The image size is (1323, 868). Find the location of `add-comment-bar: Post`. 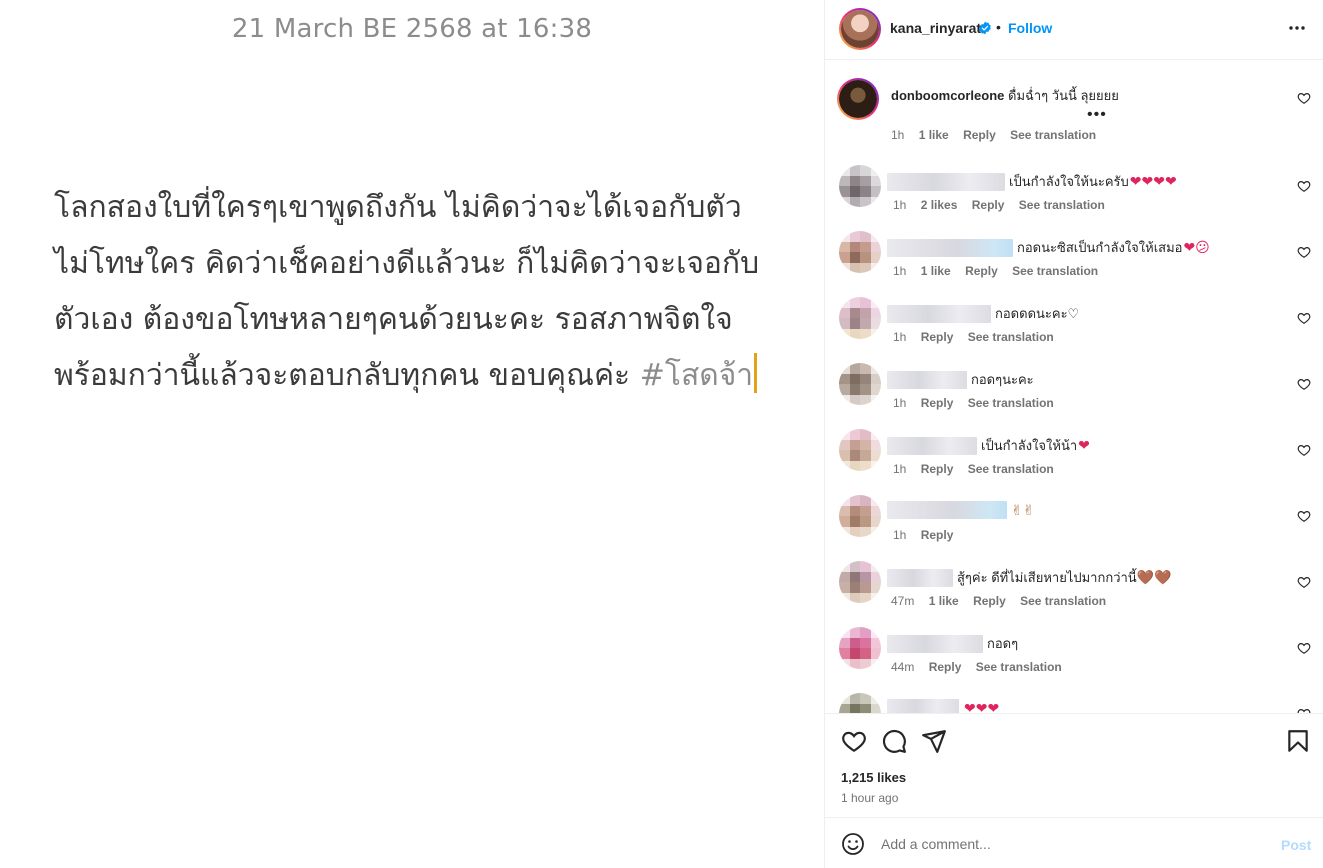

add-comment-bar: Post is located at coordinates (1074, 842).